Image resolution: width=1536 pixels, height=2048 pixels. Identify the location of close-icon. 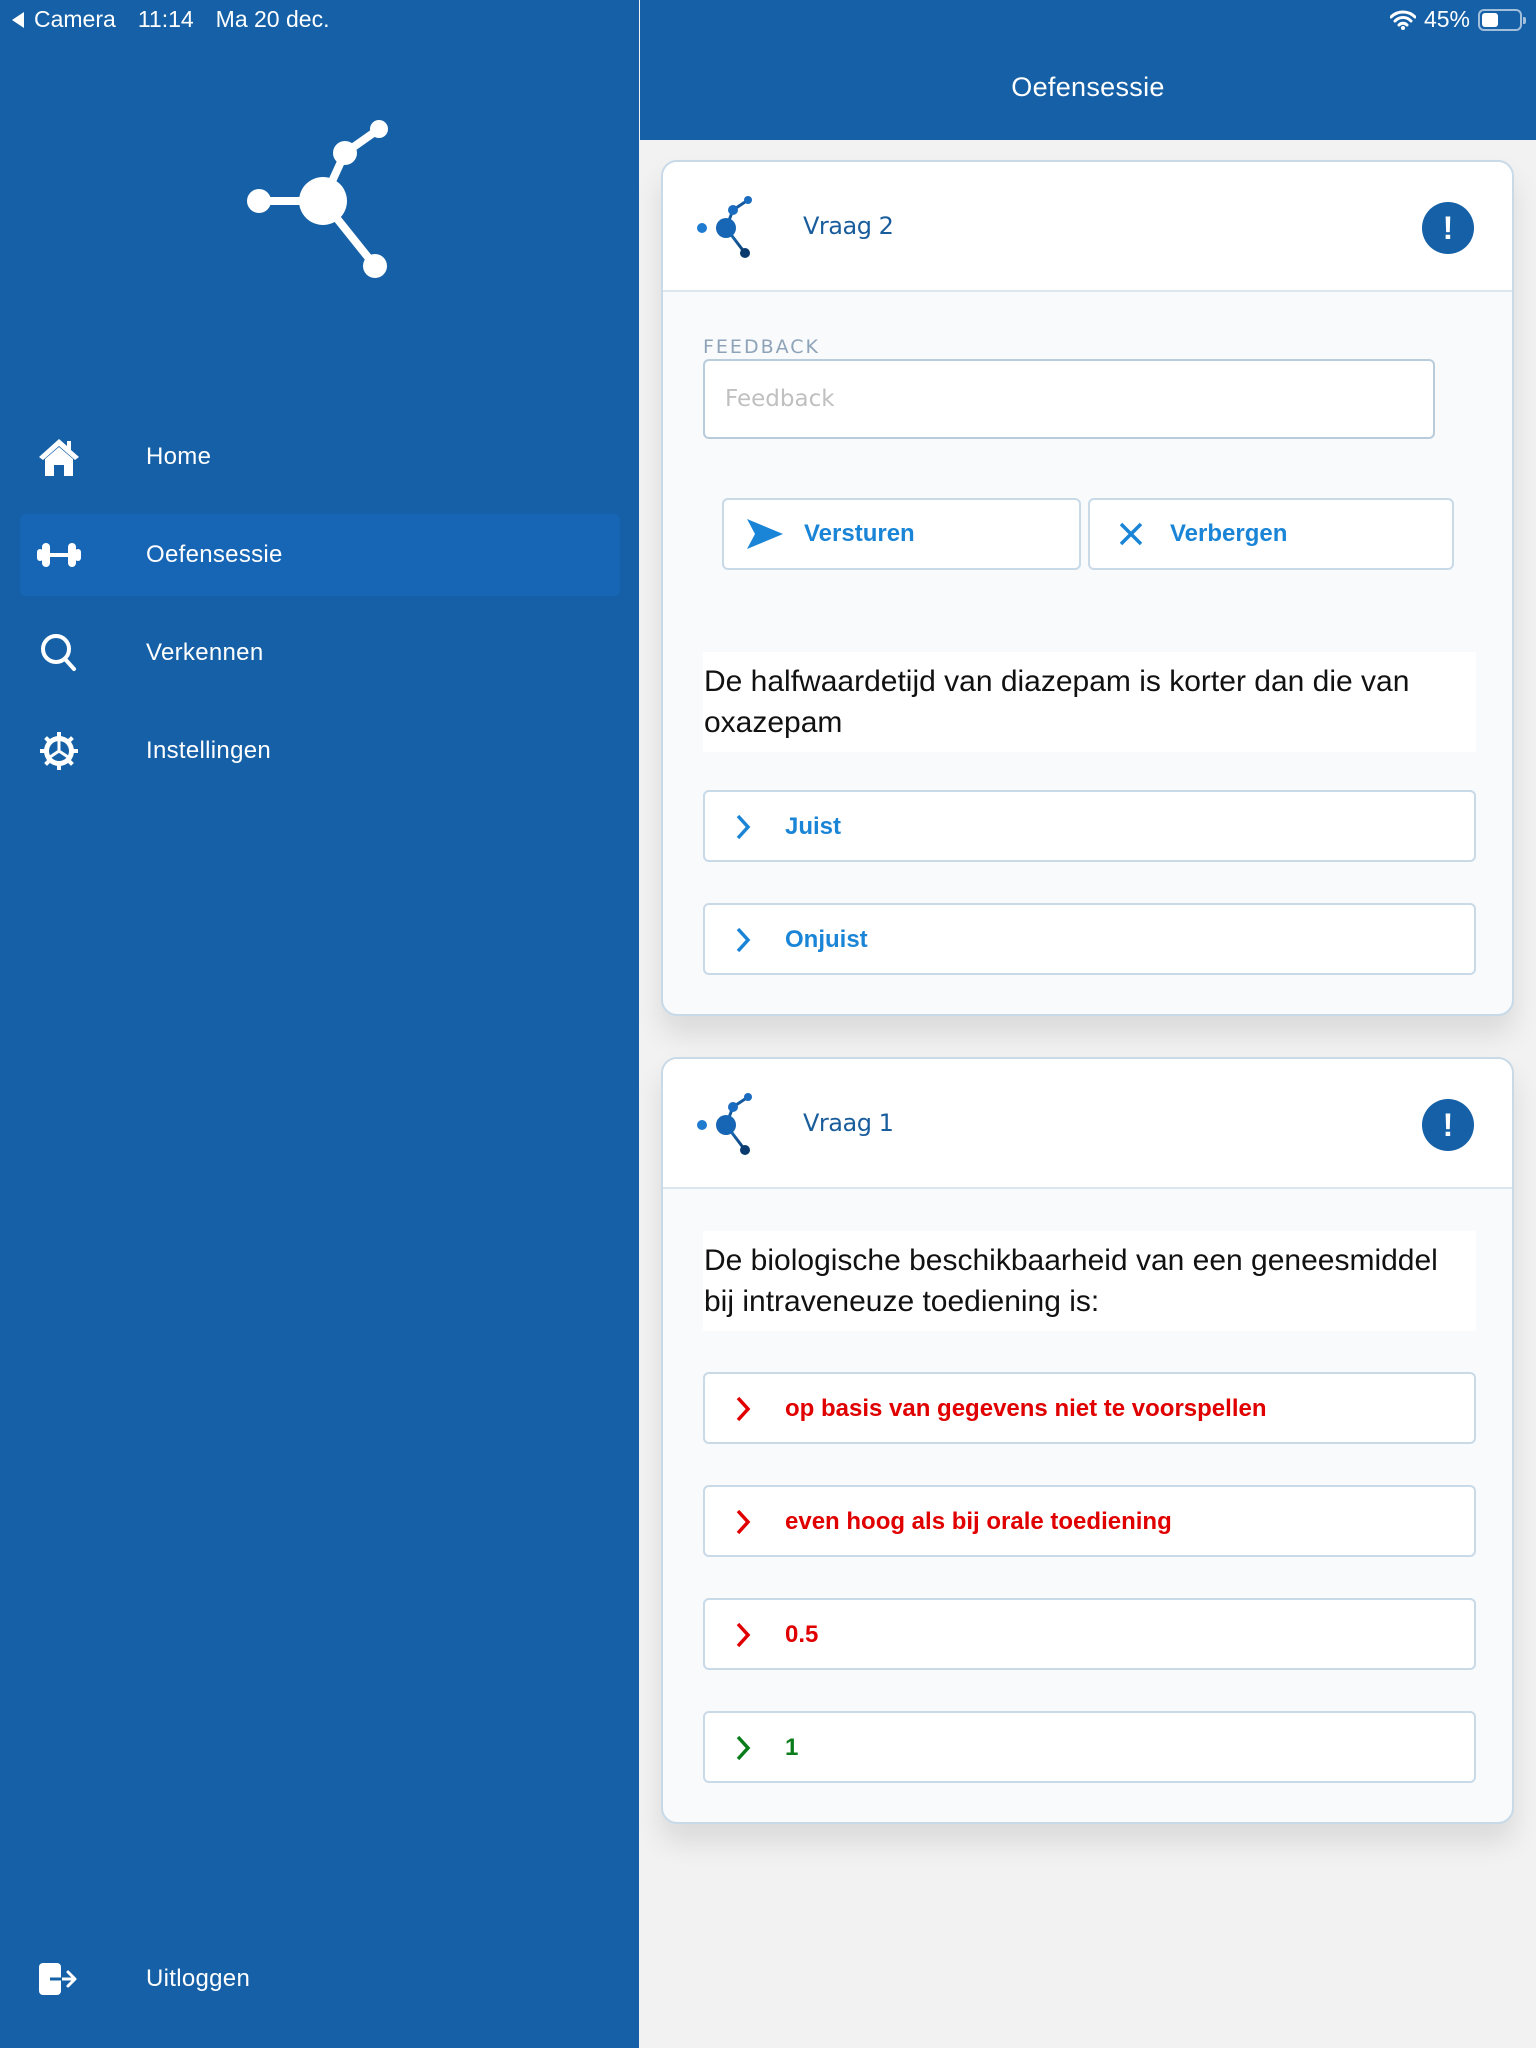
(1131, 534).